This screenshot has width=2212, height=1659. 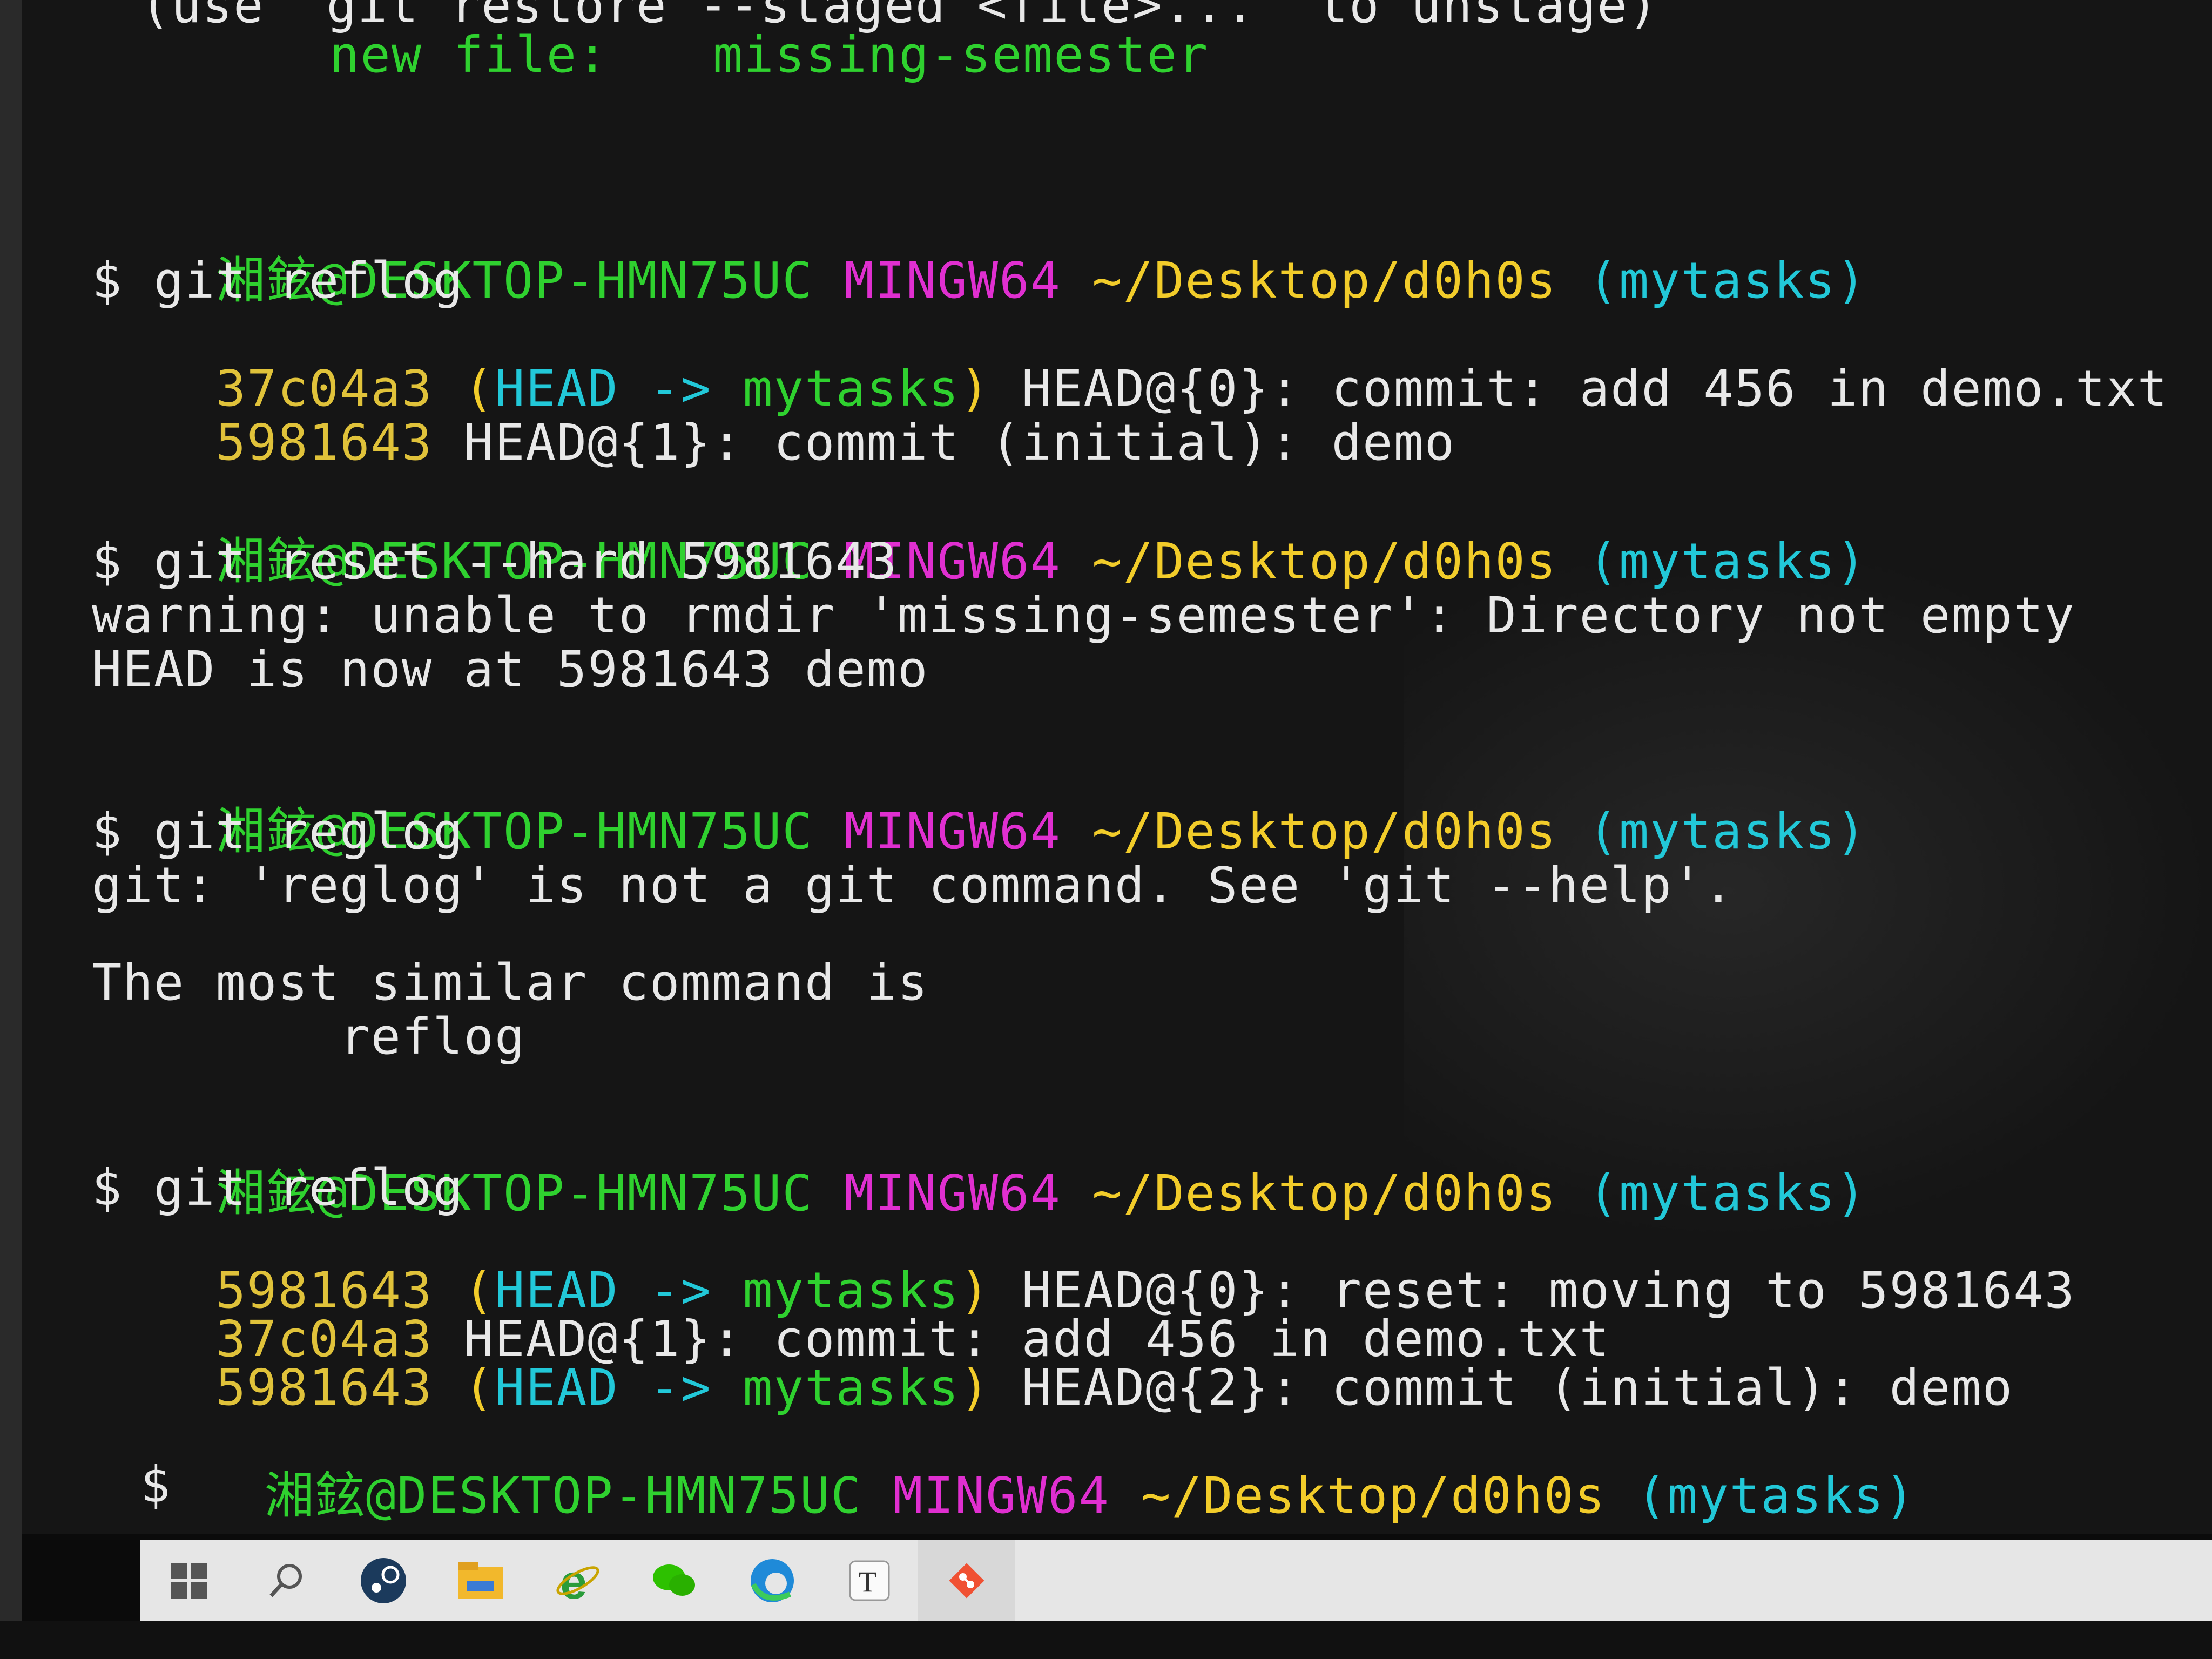 I want to click on reflog-text: HEAD@{1}: commit (initial): demo, so click(x=959, y=442).